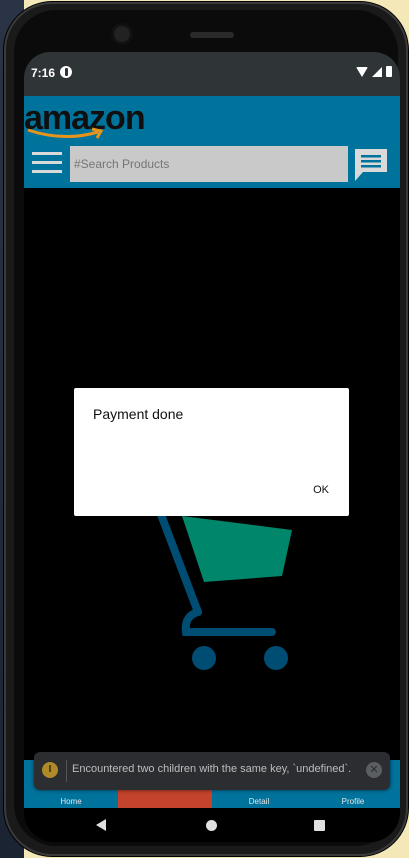  What do you see at coordinates (389, 71) in the screenshot?
I see `battery-icon` at bounding box center [389, 71].